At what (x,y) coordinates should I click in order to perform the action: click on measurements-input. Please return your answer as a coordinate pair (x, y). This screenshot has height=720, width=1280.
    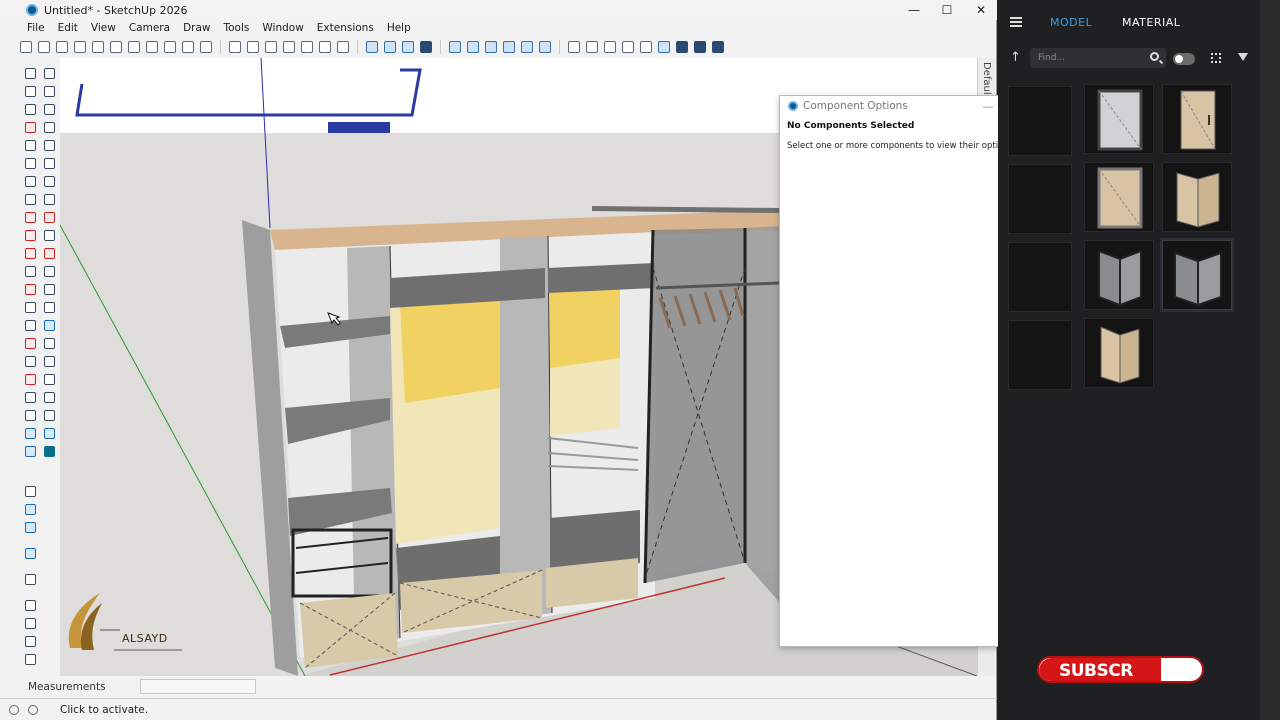
    Looking at the image, I should click on (198, 686).